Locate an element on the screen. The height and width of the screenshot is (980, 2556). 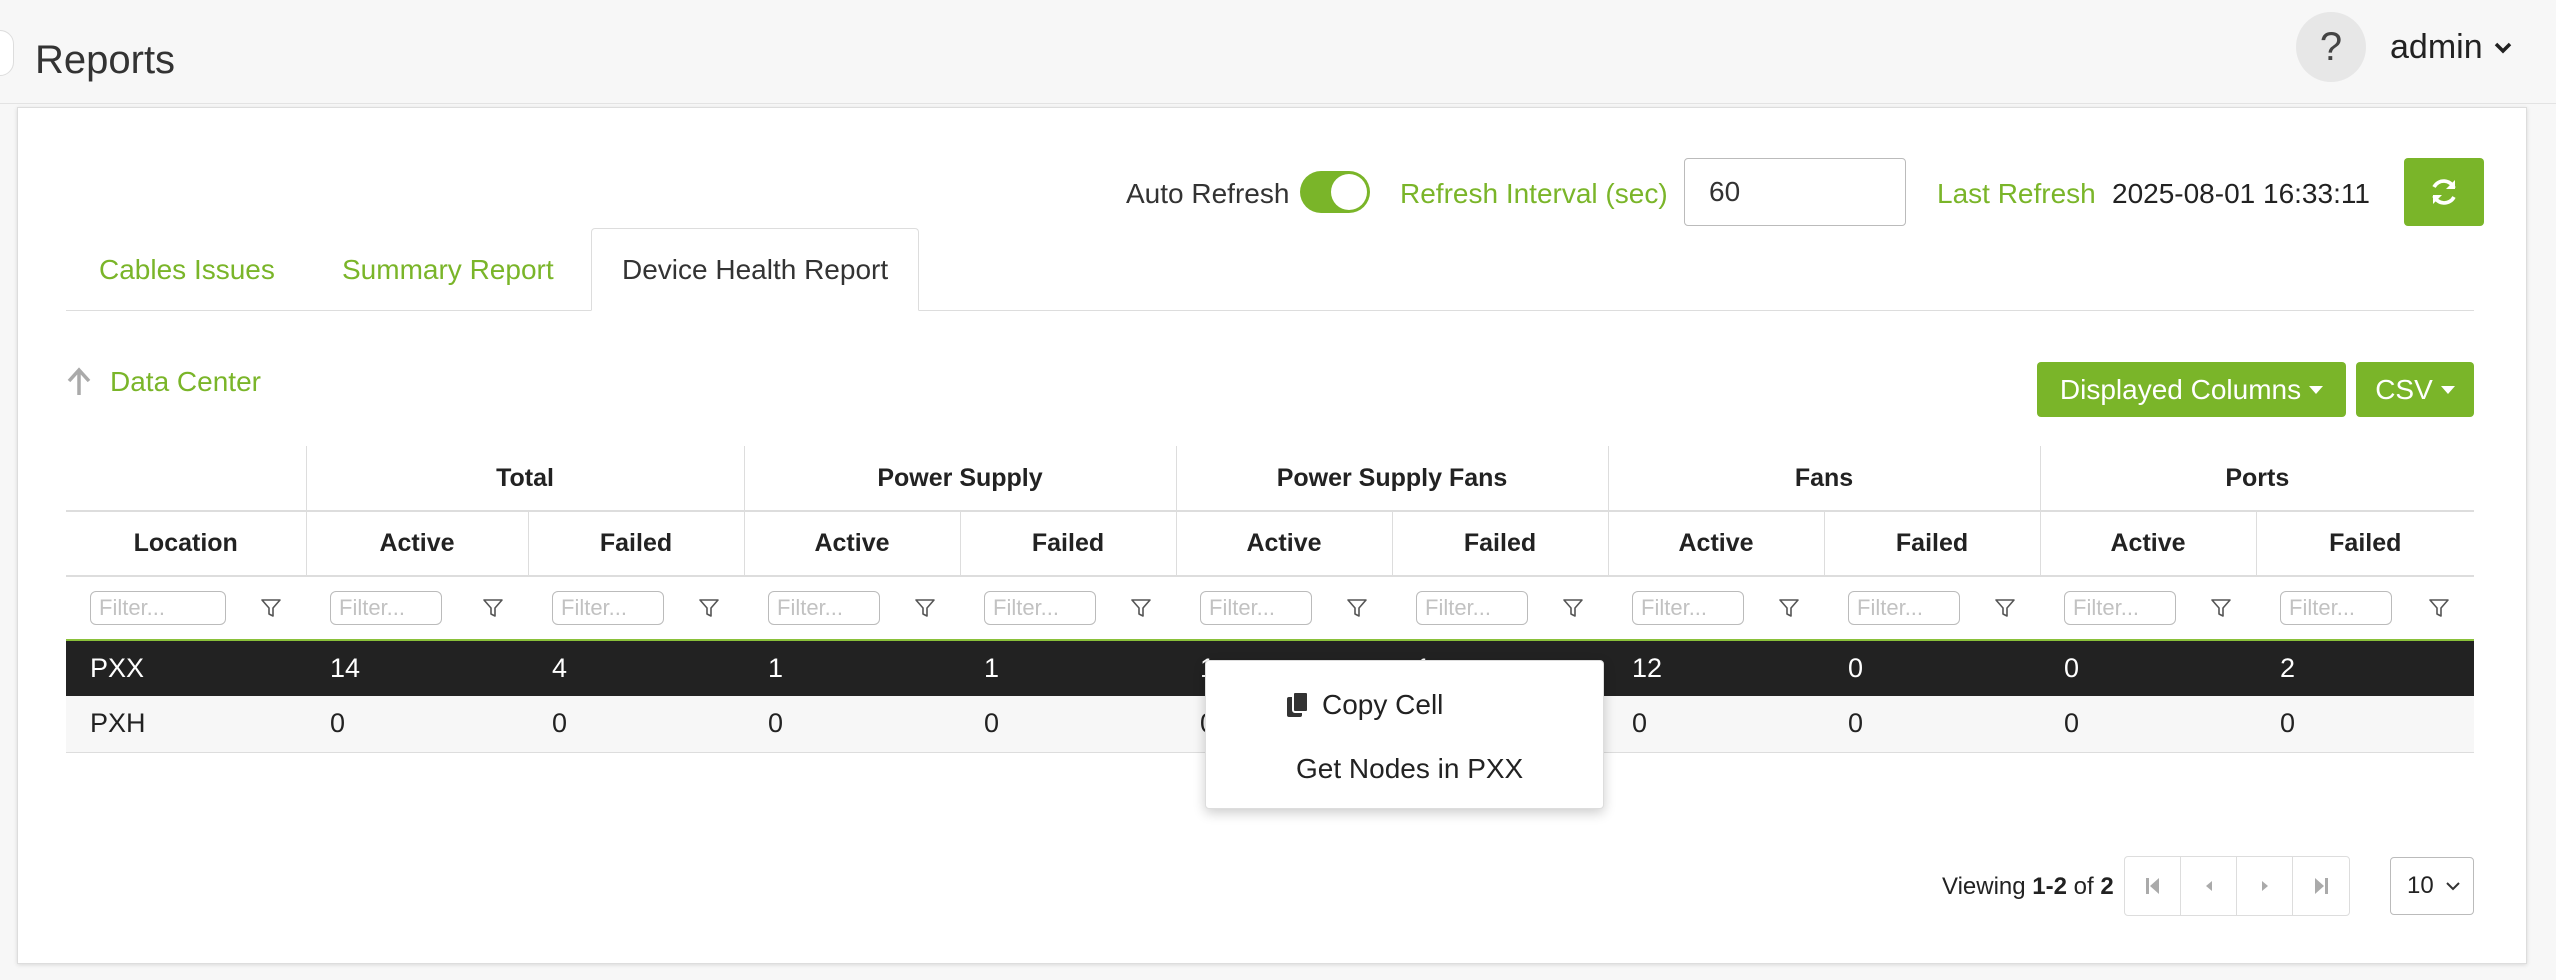
caret-down-icon is located at coordinates (2447, 389).